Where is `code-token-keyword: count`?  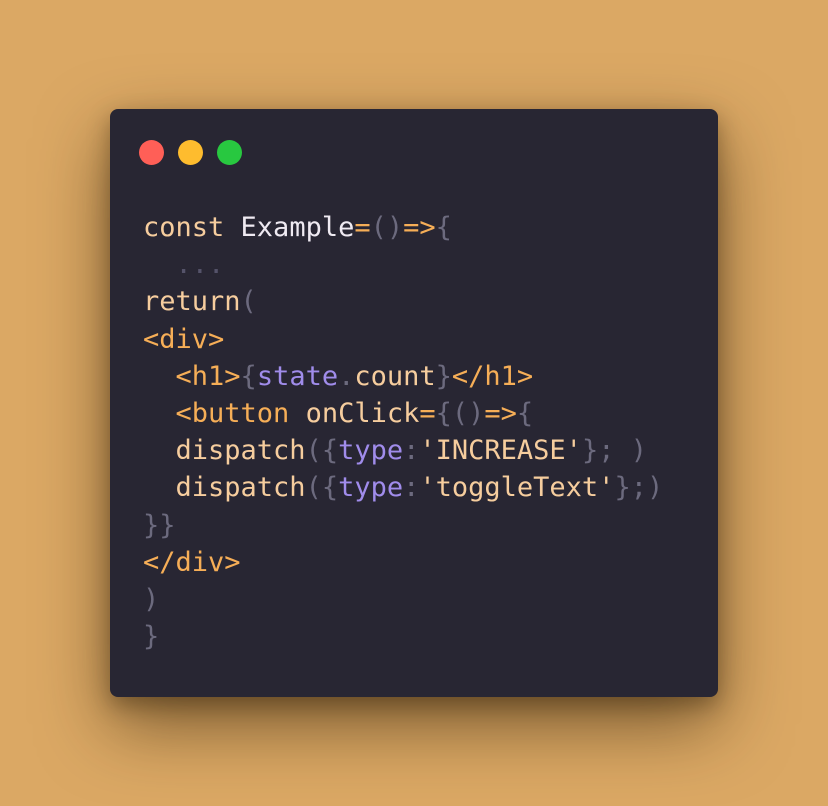
code-token-keyword: count is located at coordinates (395, 376).